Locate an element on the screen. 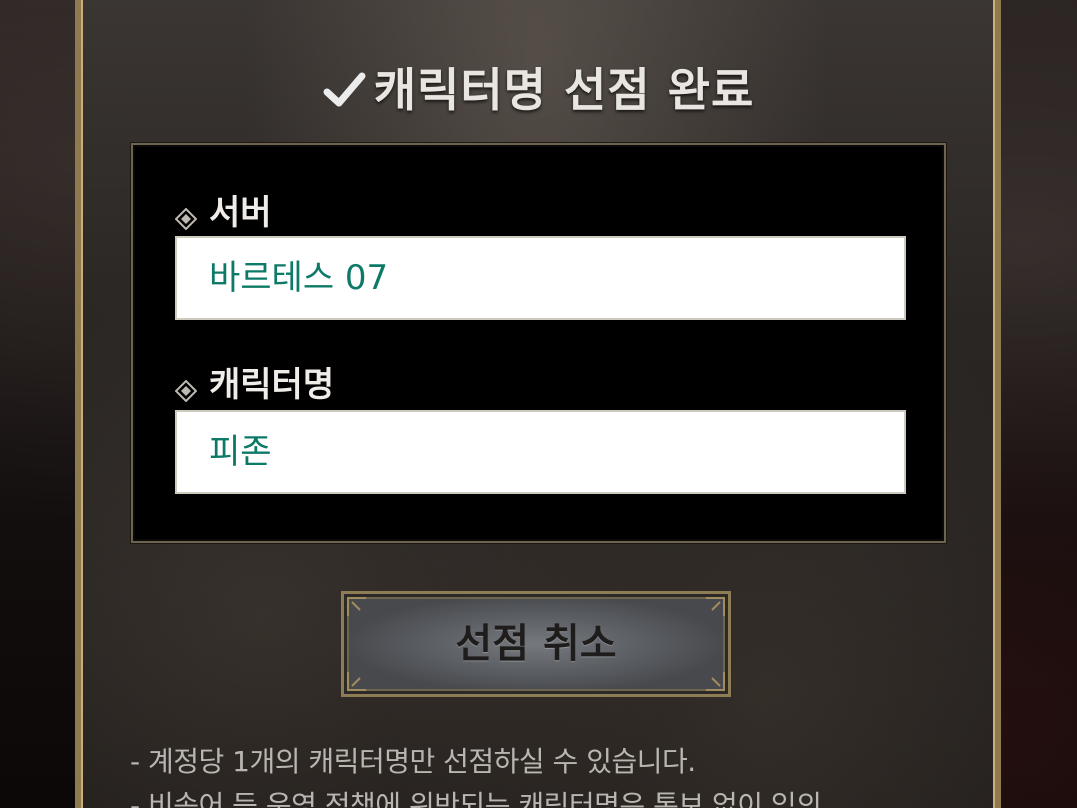  check-icon is located at coordinates (344, 90).